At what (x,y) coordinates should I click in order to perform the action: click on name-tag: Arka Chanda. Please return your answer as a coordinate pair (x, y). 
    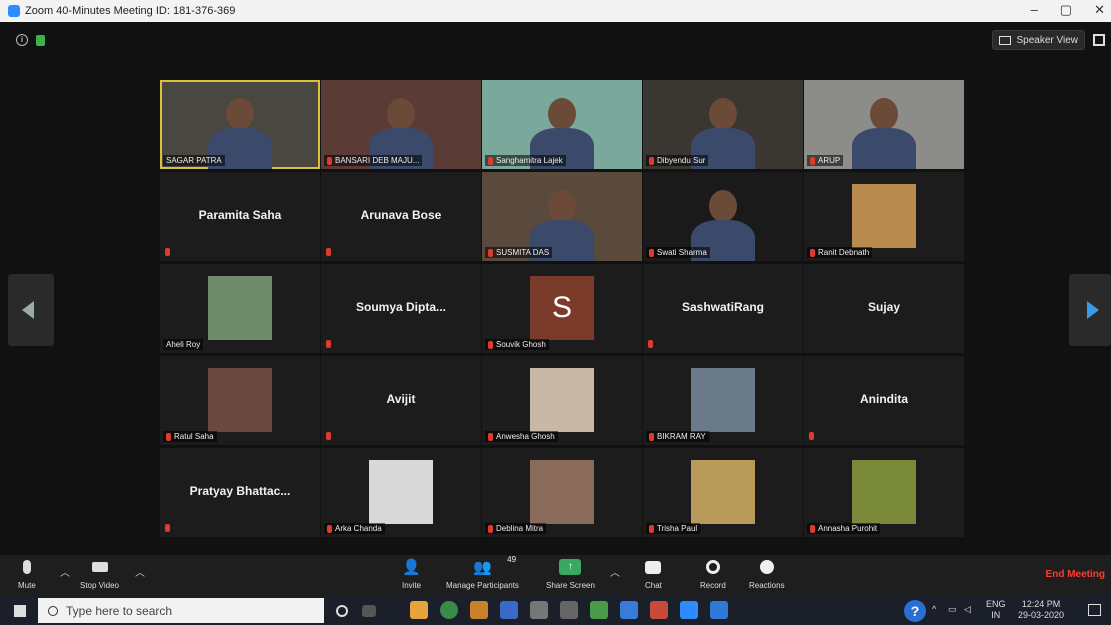
    Looking at the image, I should click on (354, 528).